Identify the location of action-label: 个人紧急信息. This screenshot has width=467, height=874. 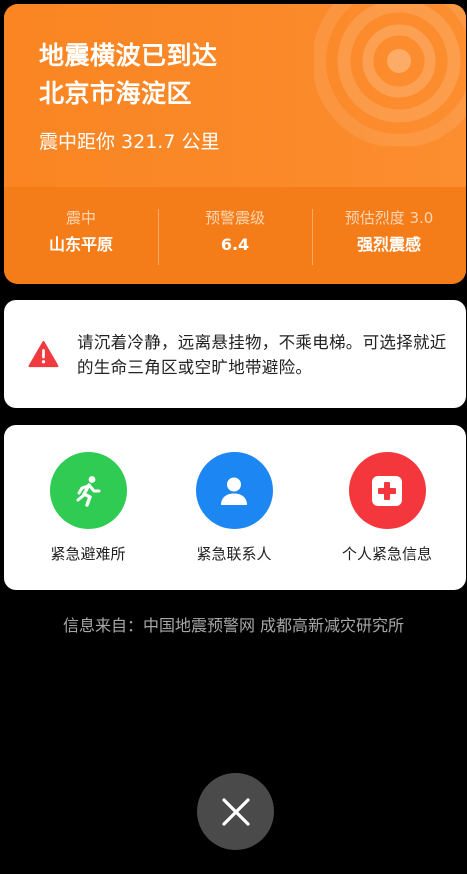
(386, 554).